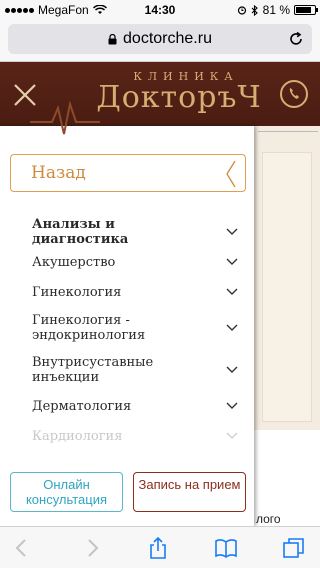 The width and height of the screenshot is (320, 568). What do you see at coordinates (241, 10) in the screenshot?
I see `alarm-icon` at bounding box center [241, 10].